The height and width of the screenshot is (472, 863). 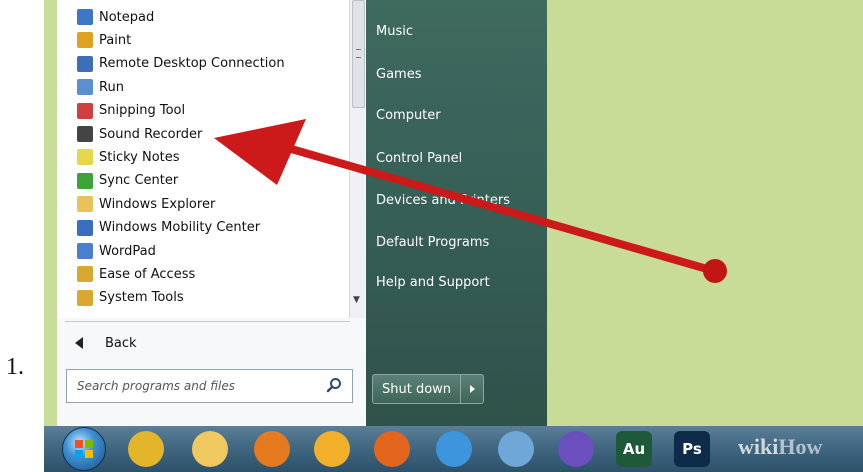 I want to click on taskbar: wikiHow Au Ps, so click(x=453, y=449).